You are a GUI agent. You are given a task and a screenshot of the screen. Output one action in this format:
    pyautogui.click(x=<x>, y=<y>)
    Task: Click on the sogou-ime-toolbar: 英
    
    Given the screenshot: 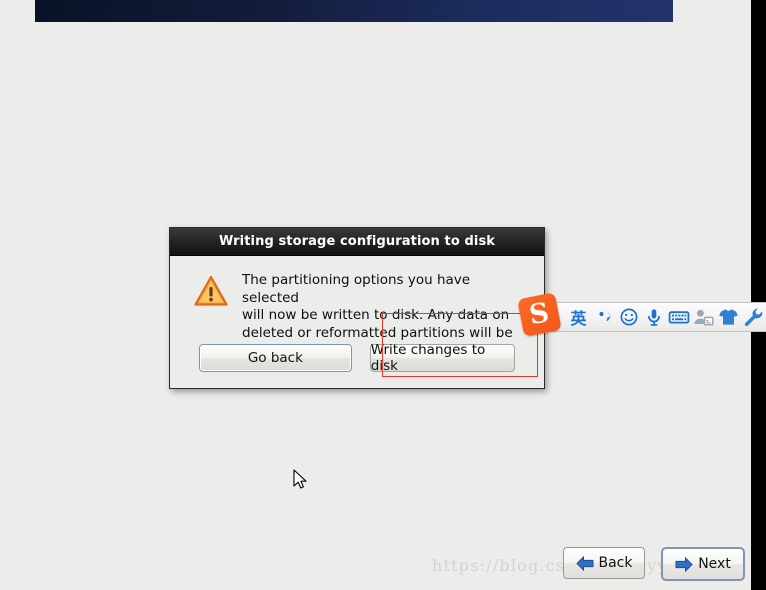 What is the action you would take?
    pyautogui.click(x=658, y=317)
    